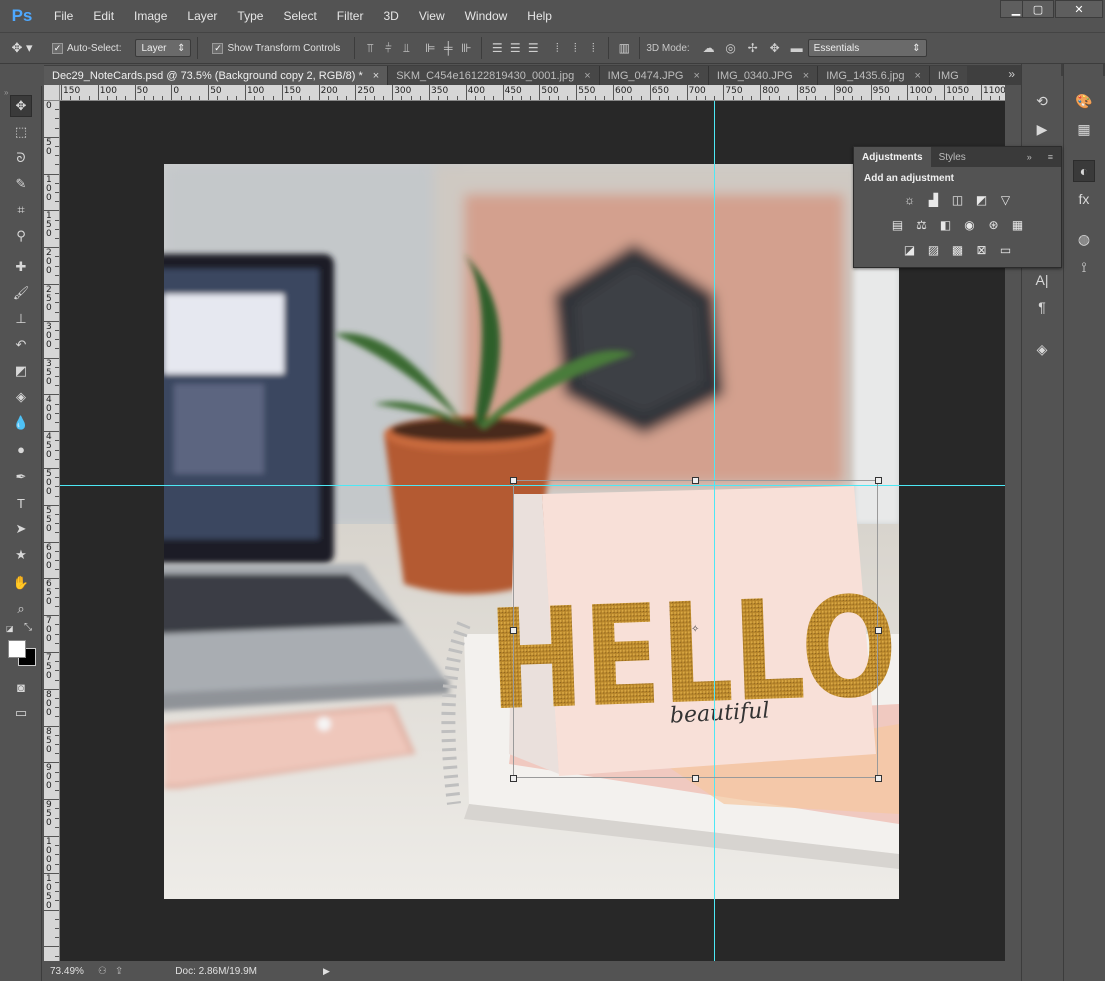 This screenshot has height=981, width=1105. I want to click on photo-filter-icon: ◉, so click(970, 225).